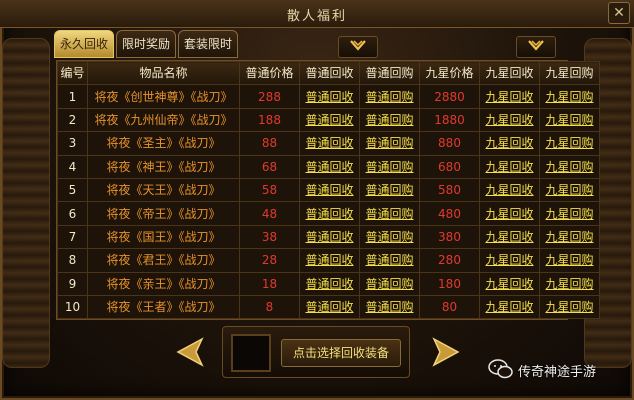  What do you see at coordinates (163, 283) in the screenshot?
I see `cell-item-name: 将夜《亲王》《战刀》` at bounding box center [163, 283].